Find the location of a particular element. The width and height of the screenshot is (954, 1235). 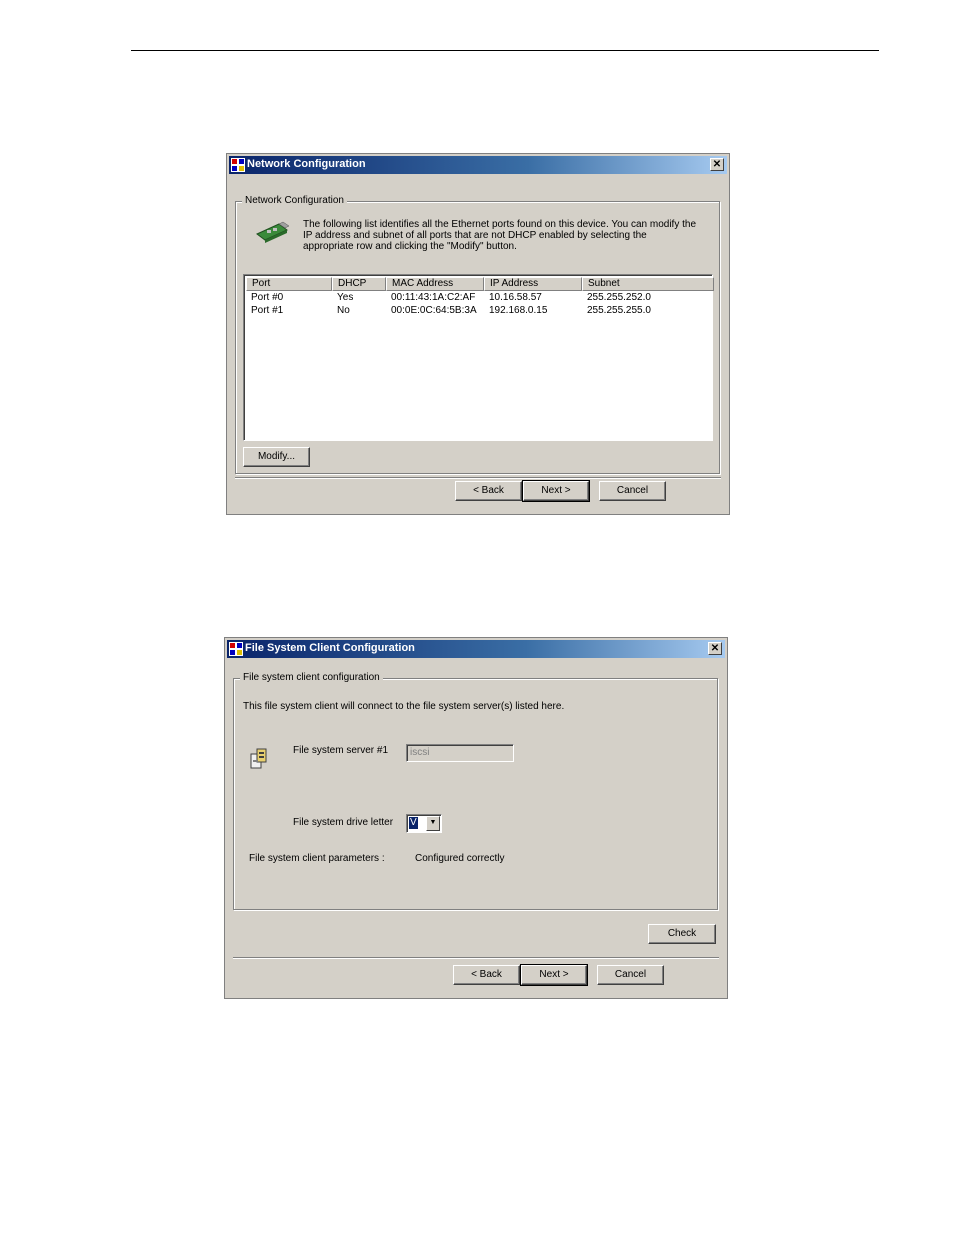

group-label: File system client configuration is located at coordinates (311, 677).